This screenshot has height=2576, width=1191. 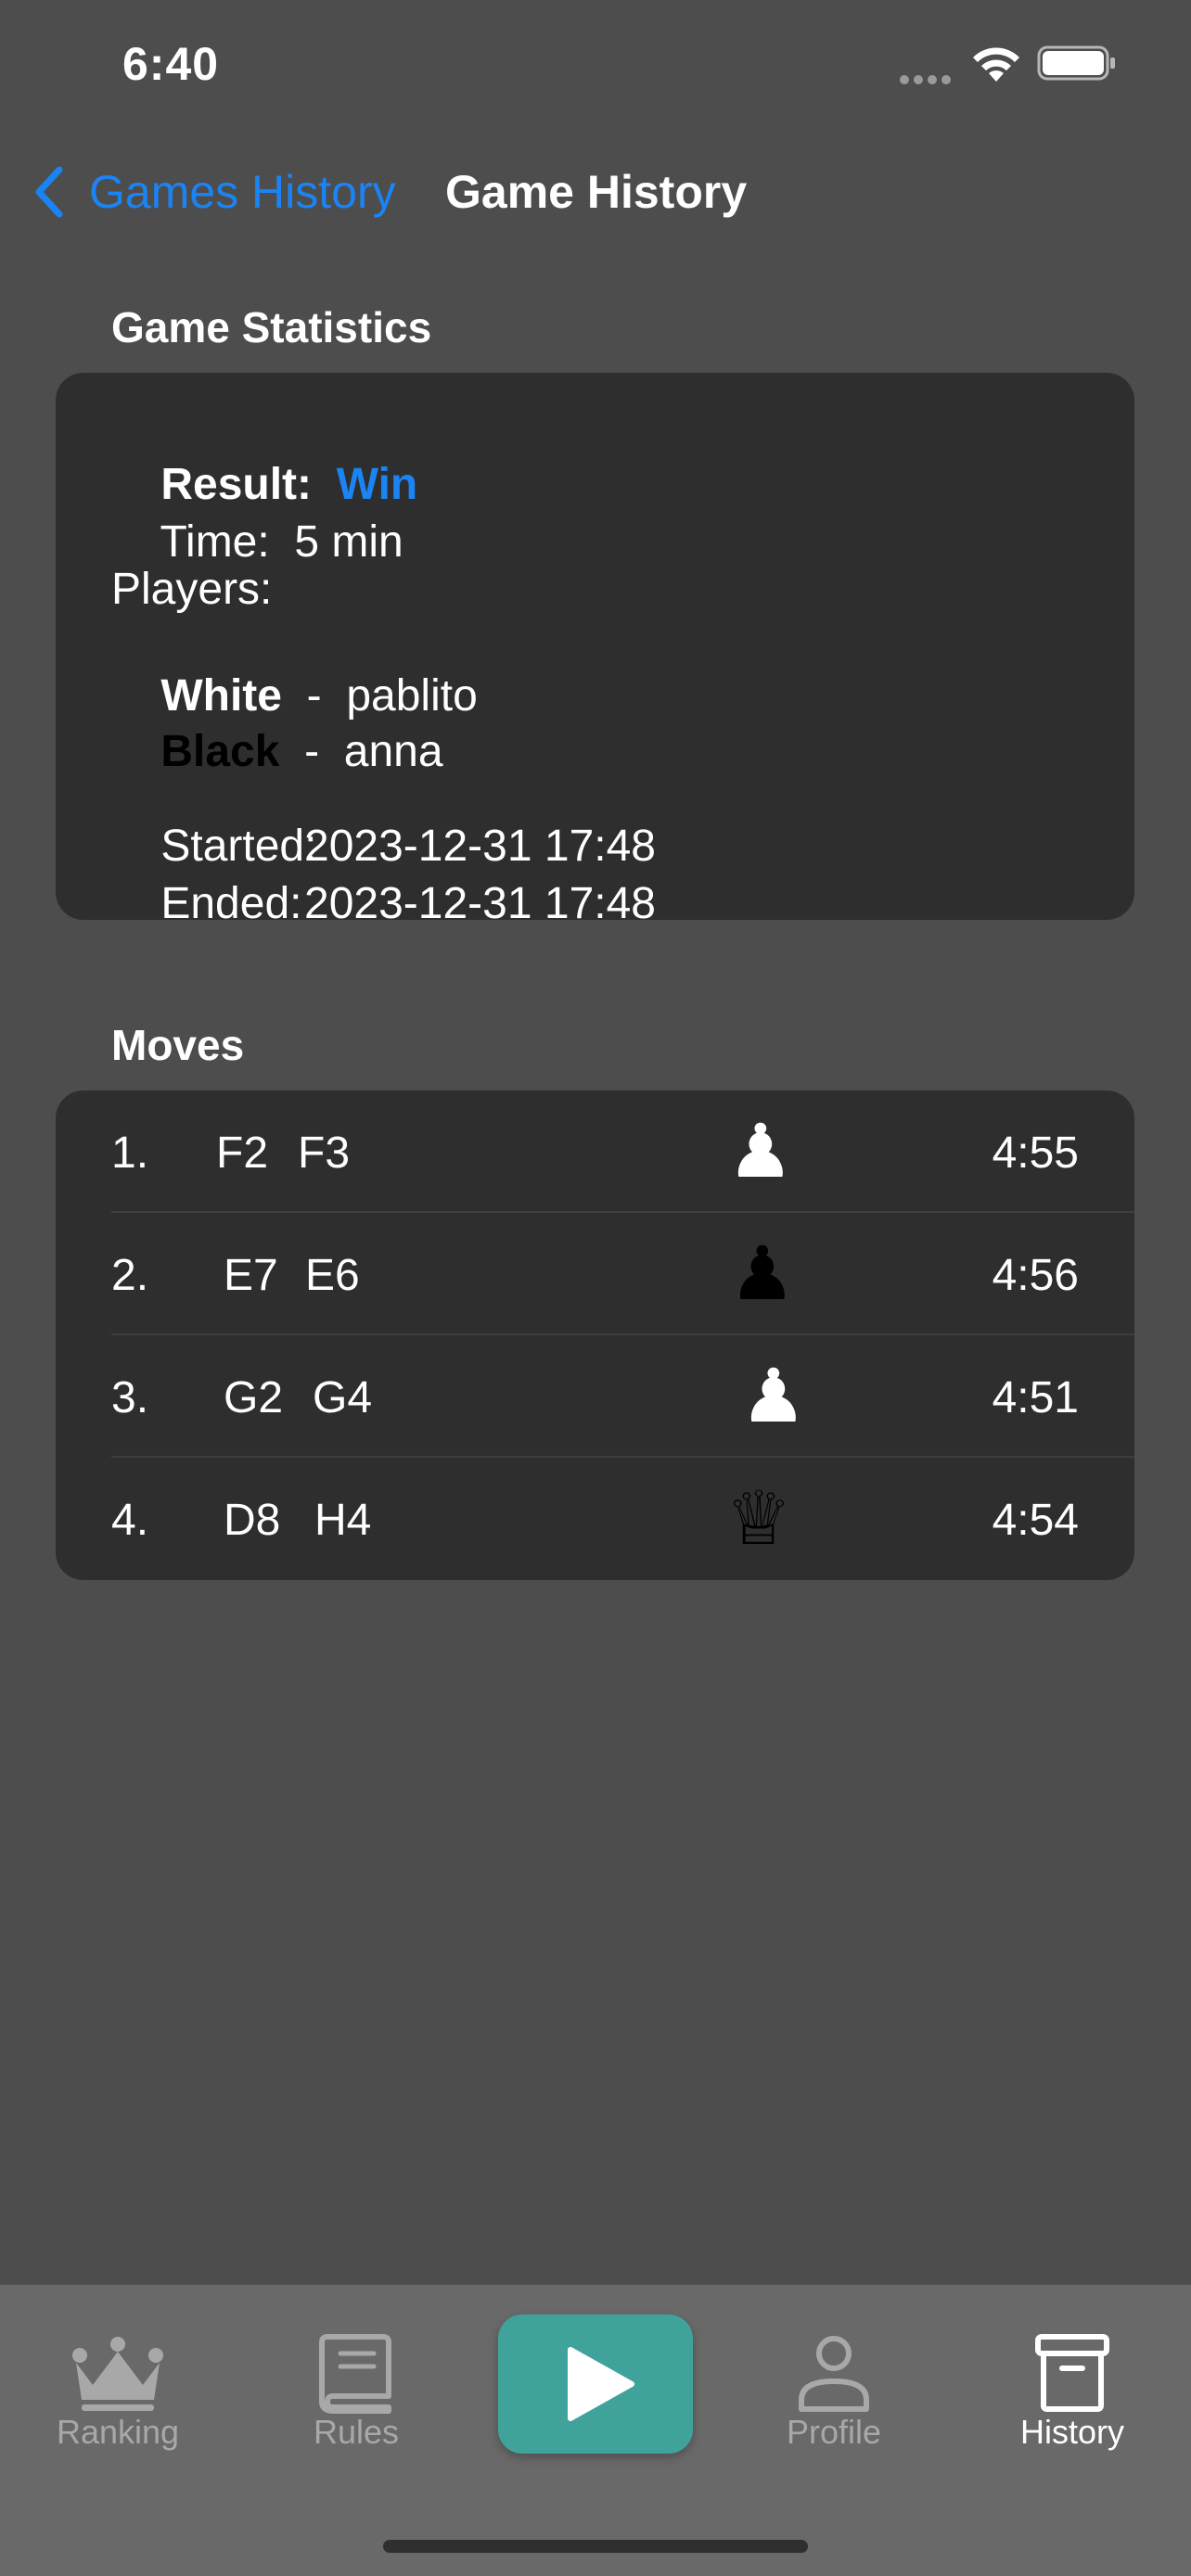 What do you see at coordinates (762, 1274) in the screenshot?
I see `black-pawn-icon: ♟` at bounding box center [762, 1274].